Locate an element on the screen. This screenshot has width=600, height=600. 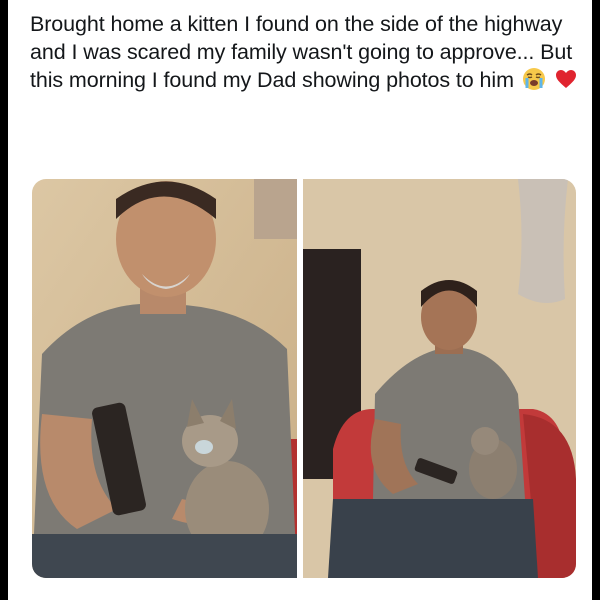
red-heart-emoji is located at coordinates (566, 79).